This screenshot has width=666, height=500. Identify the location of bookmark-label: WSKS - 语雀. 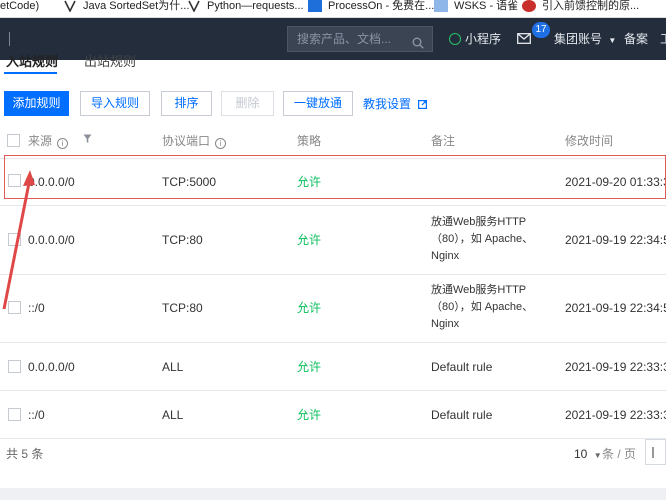
(486, 6).